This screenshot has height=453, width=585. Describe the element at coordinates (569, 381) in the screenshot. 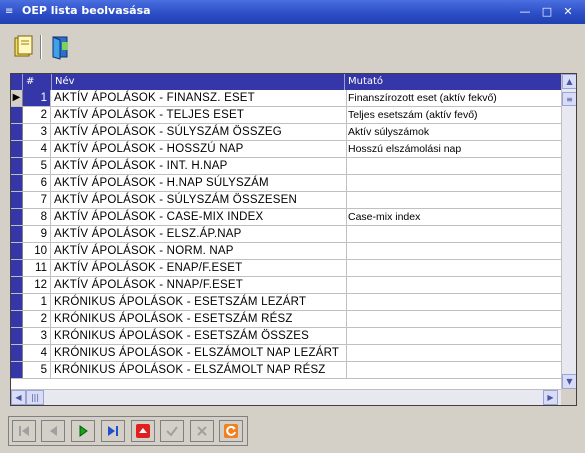

I see `scroll-down-icon: ▼` at that location.